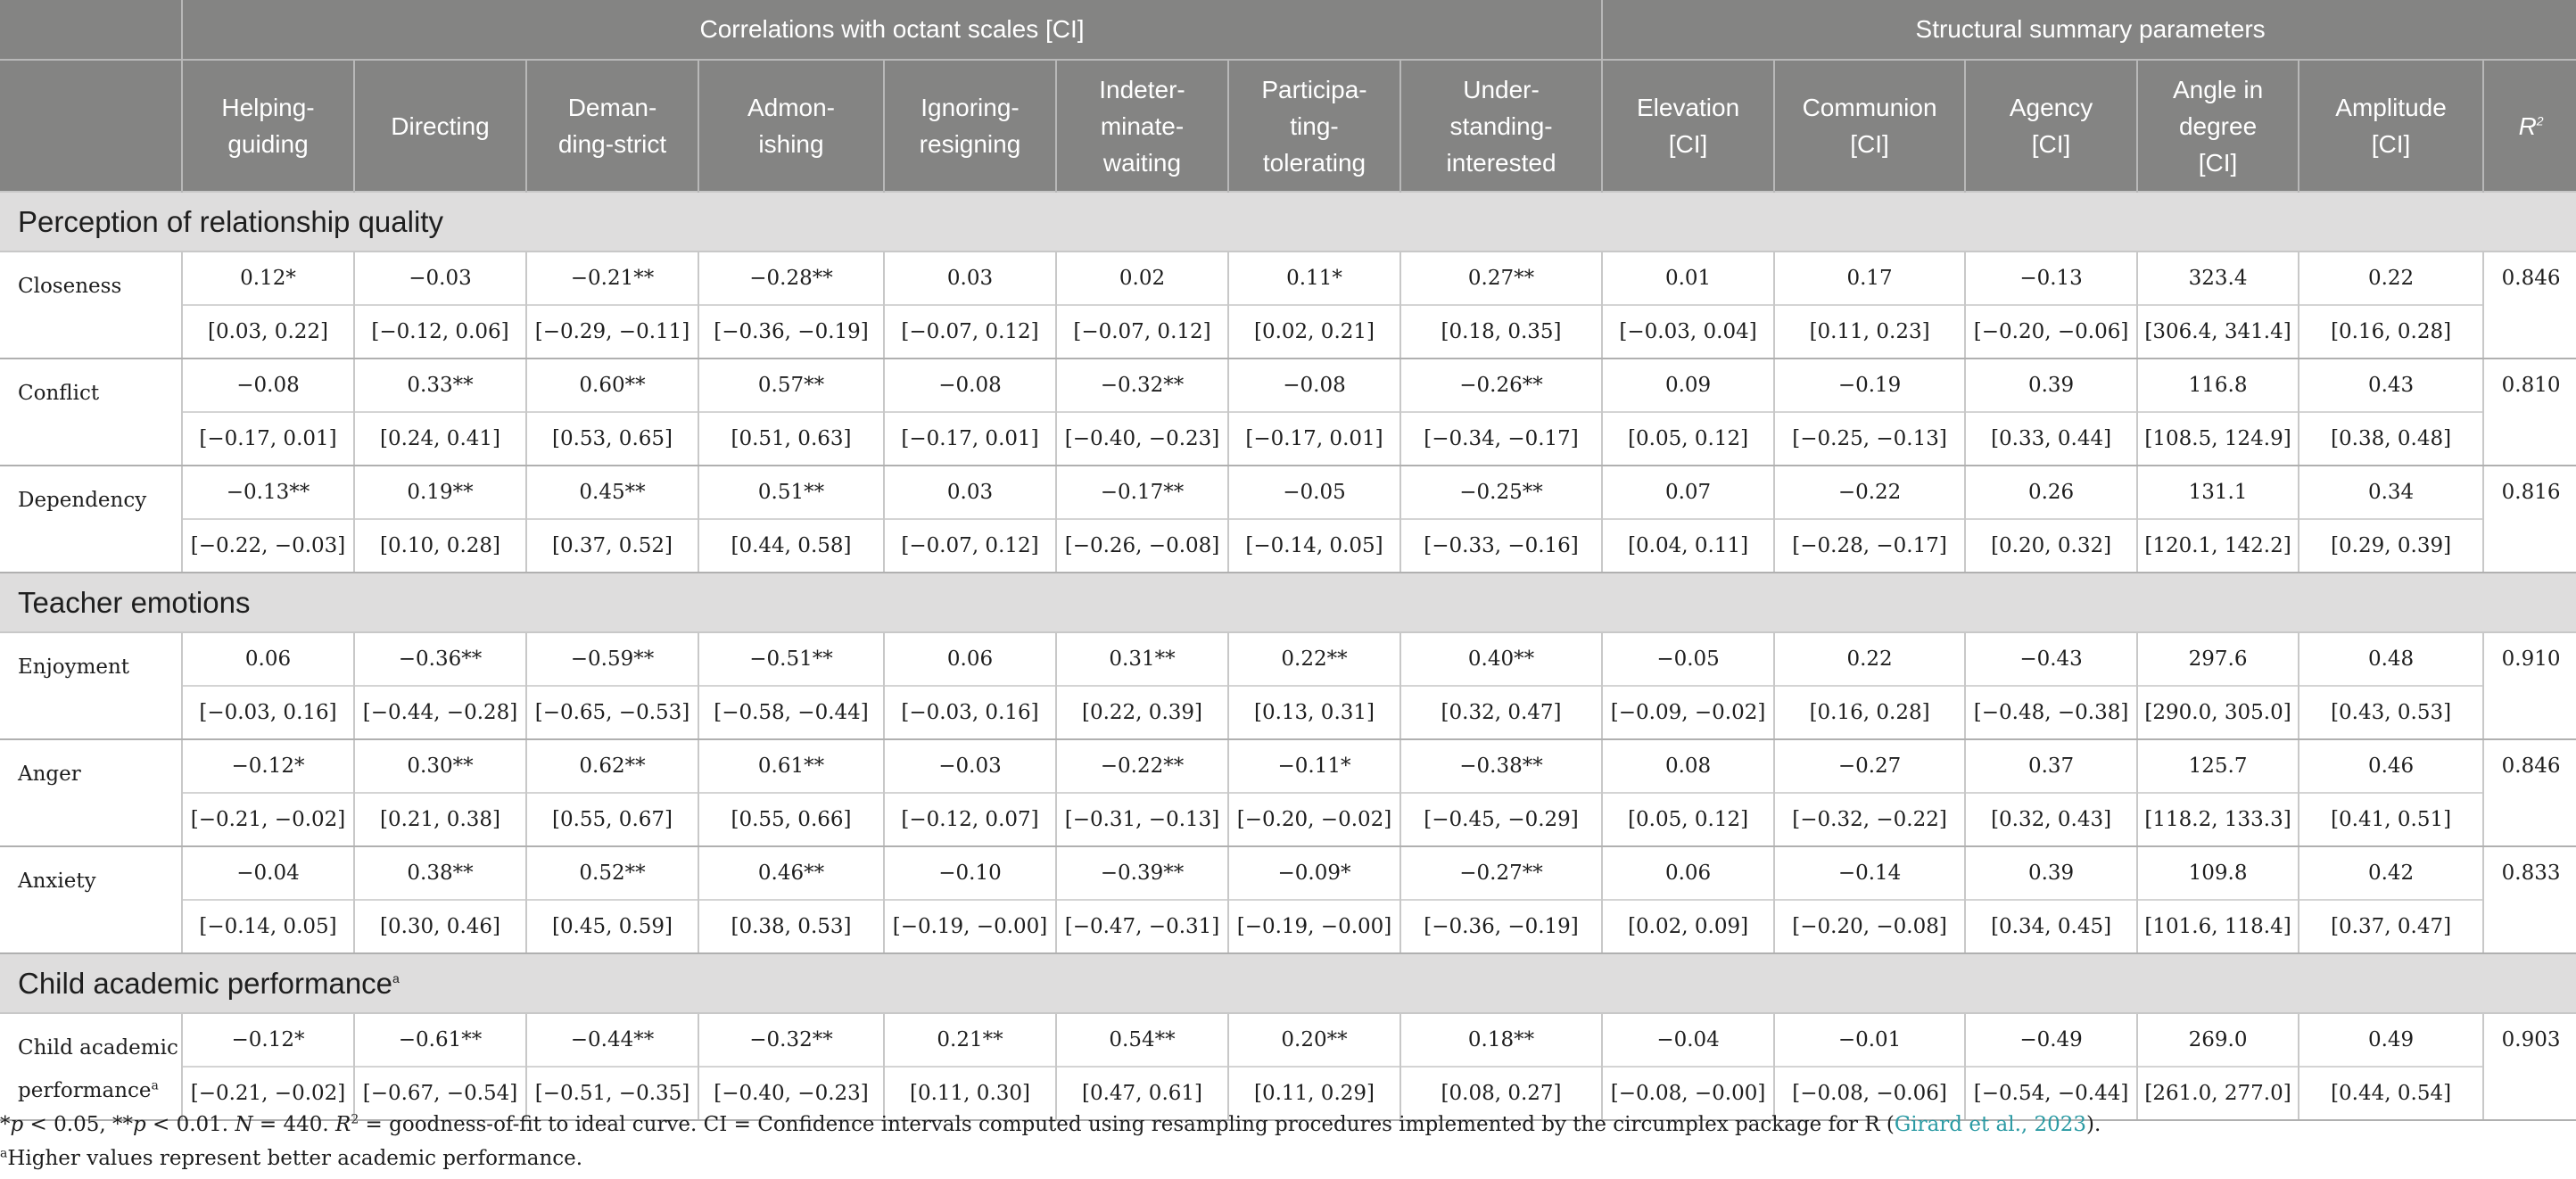 Image resolution: width=2576 pixels, height=1179 pixels. What do you see at coordinates (439, 331) in the screenshot?
I see `ci-cell: [−0.12, 0.06]` at bounding box center [439, 331].